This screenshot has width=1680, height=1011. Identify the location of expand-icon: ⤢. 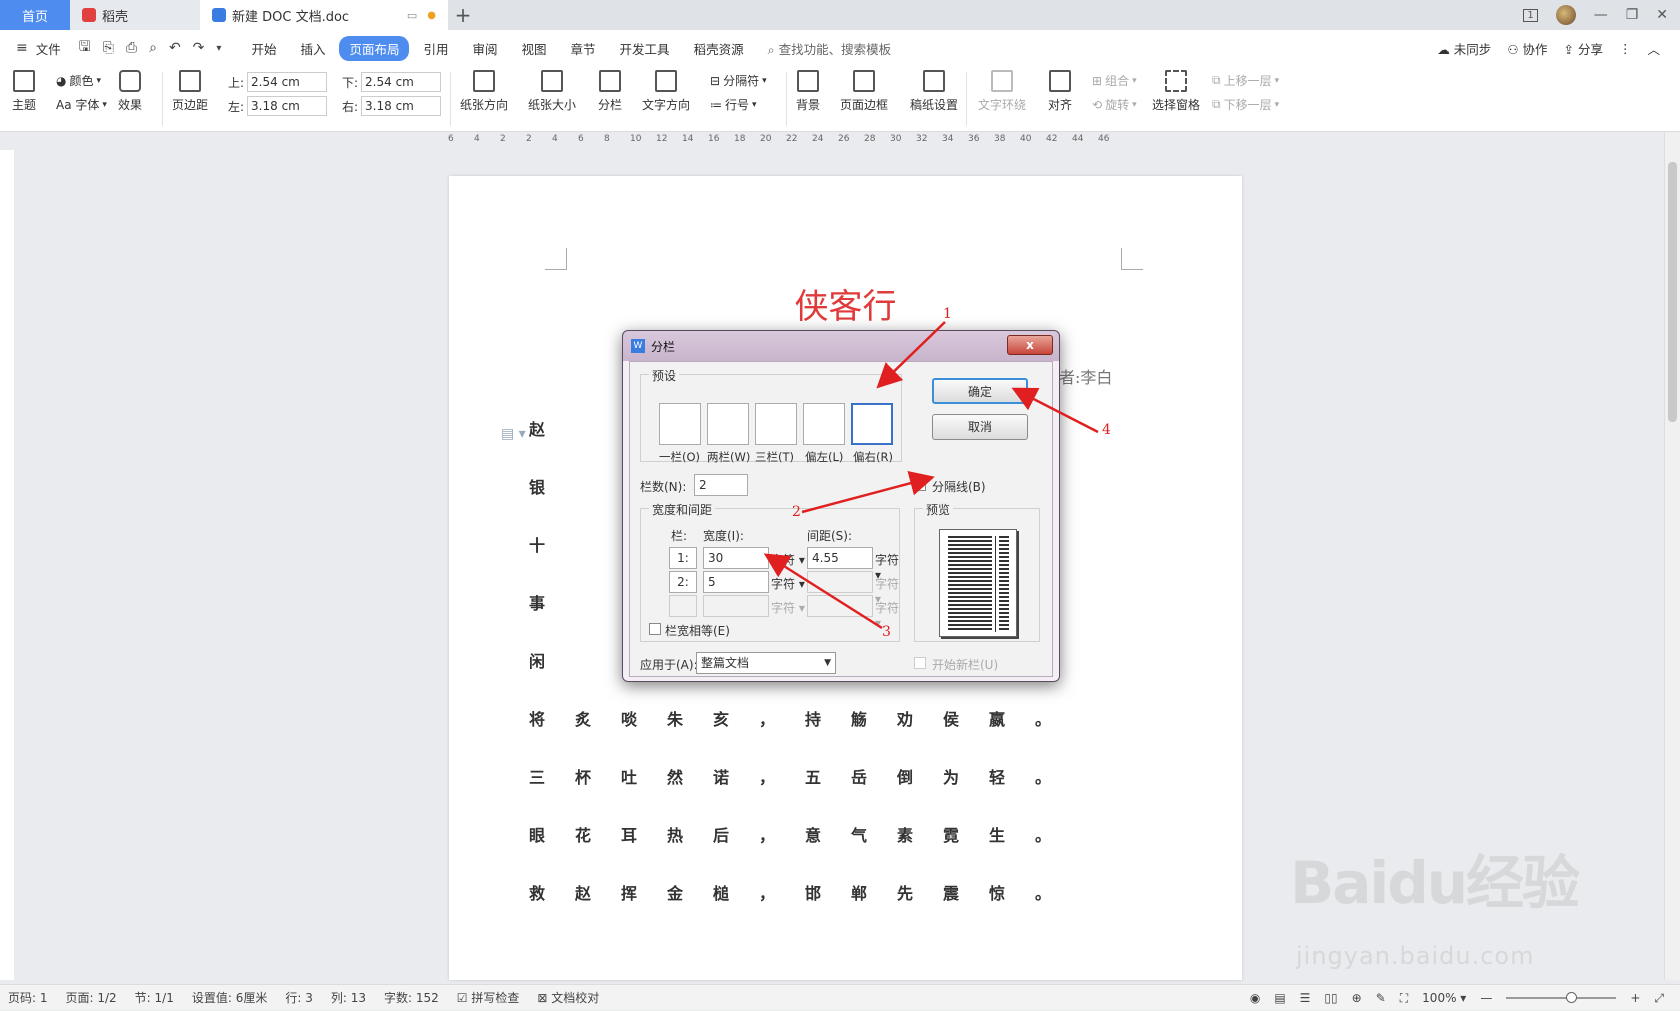
(1659, 998).